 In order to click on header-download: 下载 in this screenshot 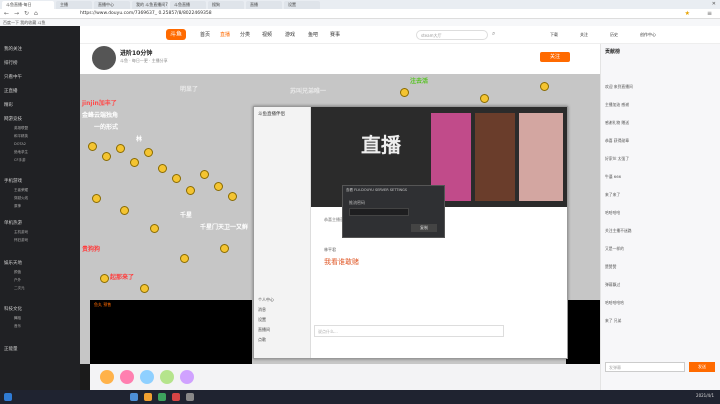, I will do `click(554, 35)`.